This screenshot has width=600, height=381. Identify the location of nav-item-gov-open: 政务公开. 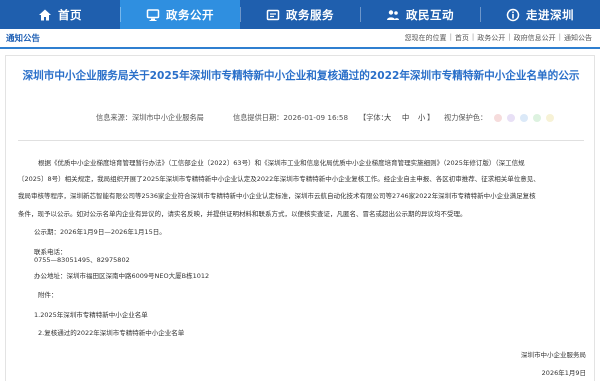
(180, 14).